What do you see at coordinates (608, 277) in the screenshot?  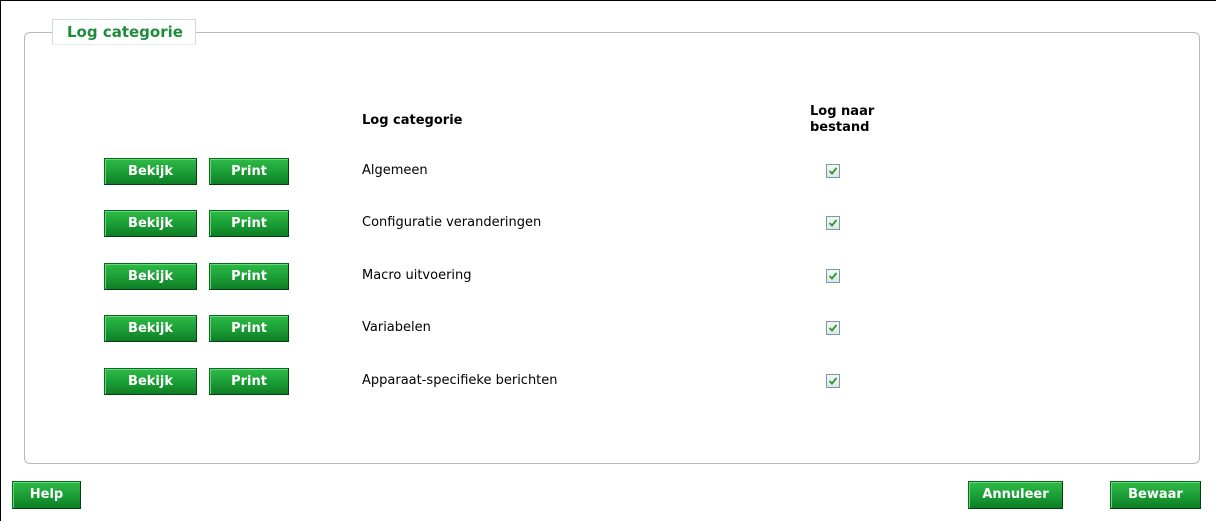 I see `table-row: Bekijk Print Macro uitvoering` at bounding box center [608, 277].